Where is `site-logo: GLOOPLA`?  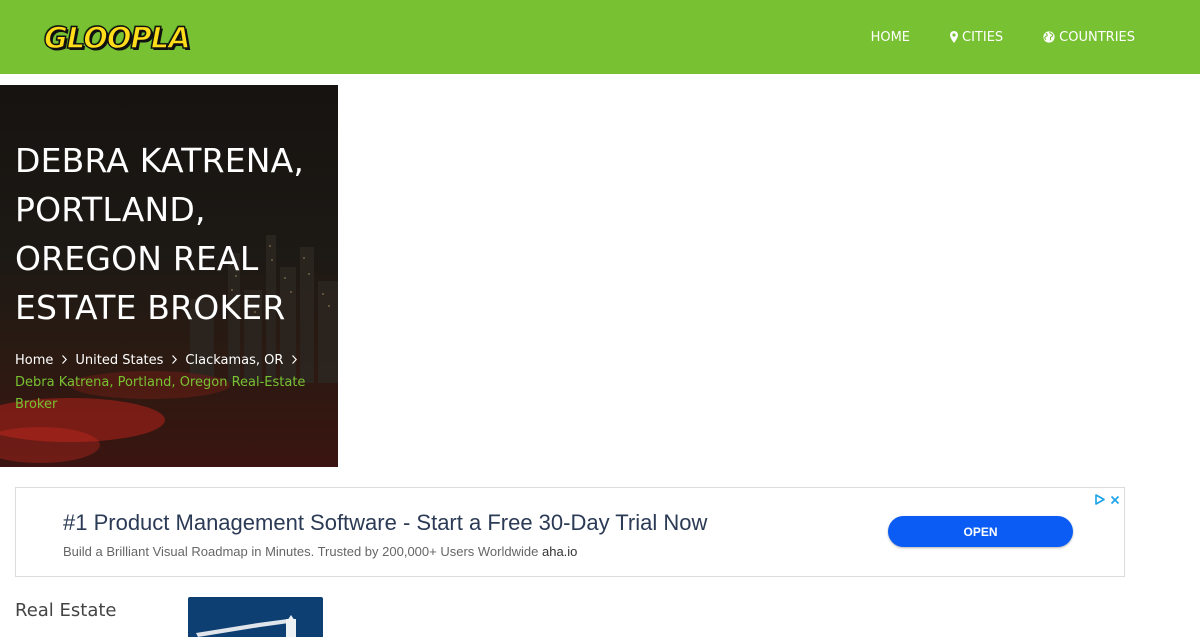 site-logo: GLOOPLA is located at coordinates (117, 38).